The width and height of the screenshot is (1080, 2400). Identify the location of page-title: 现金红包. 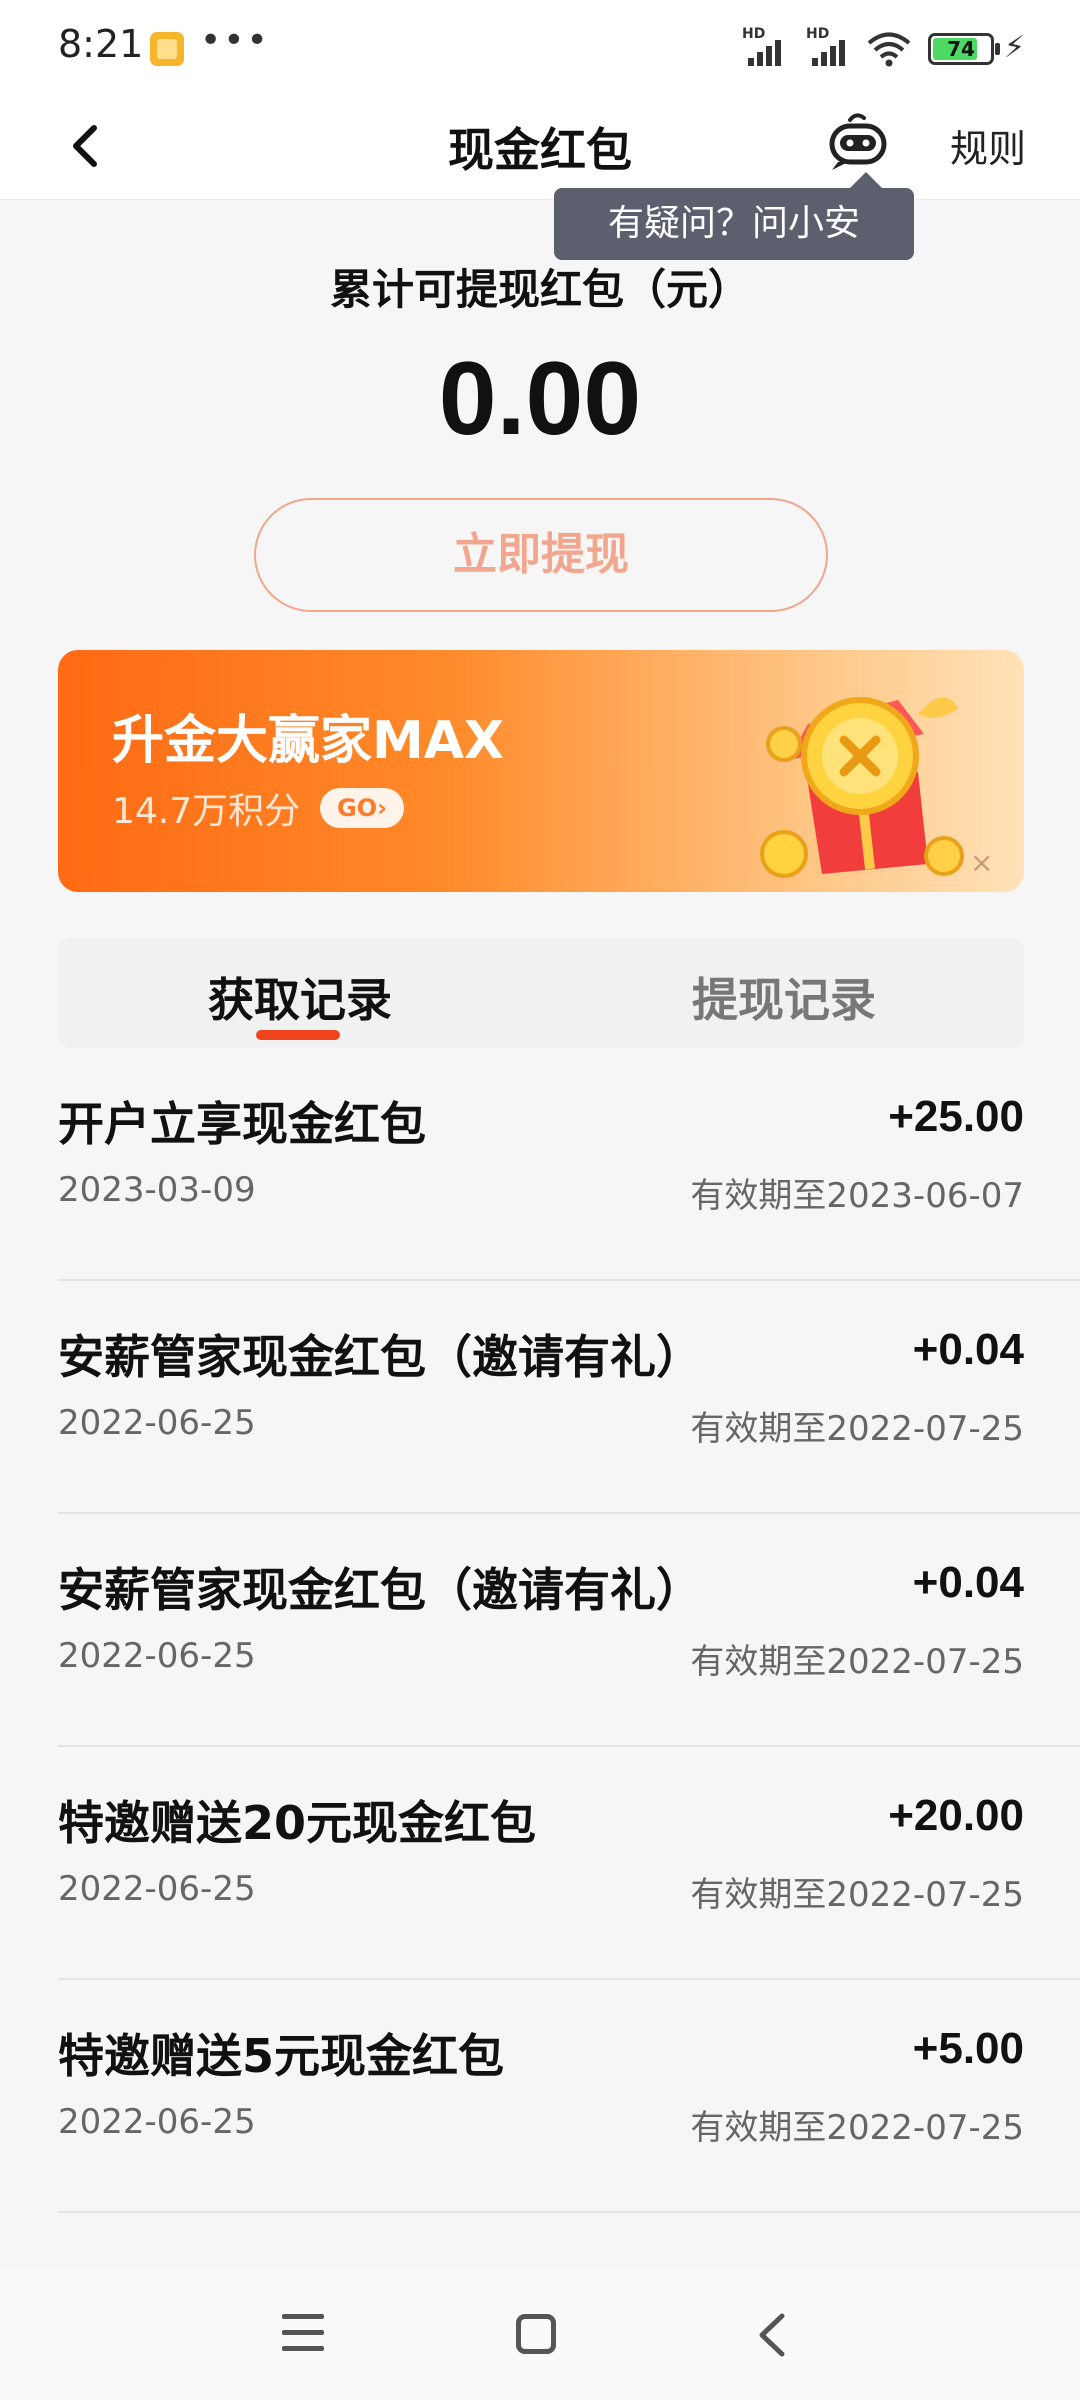
(540, 150).